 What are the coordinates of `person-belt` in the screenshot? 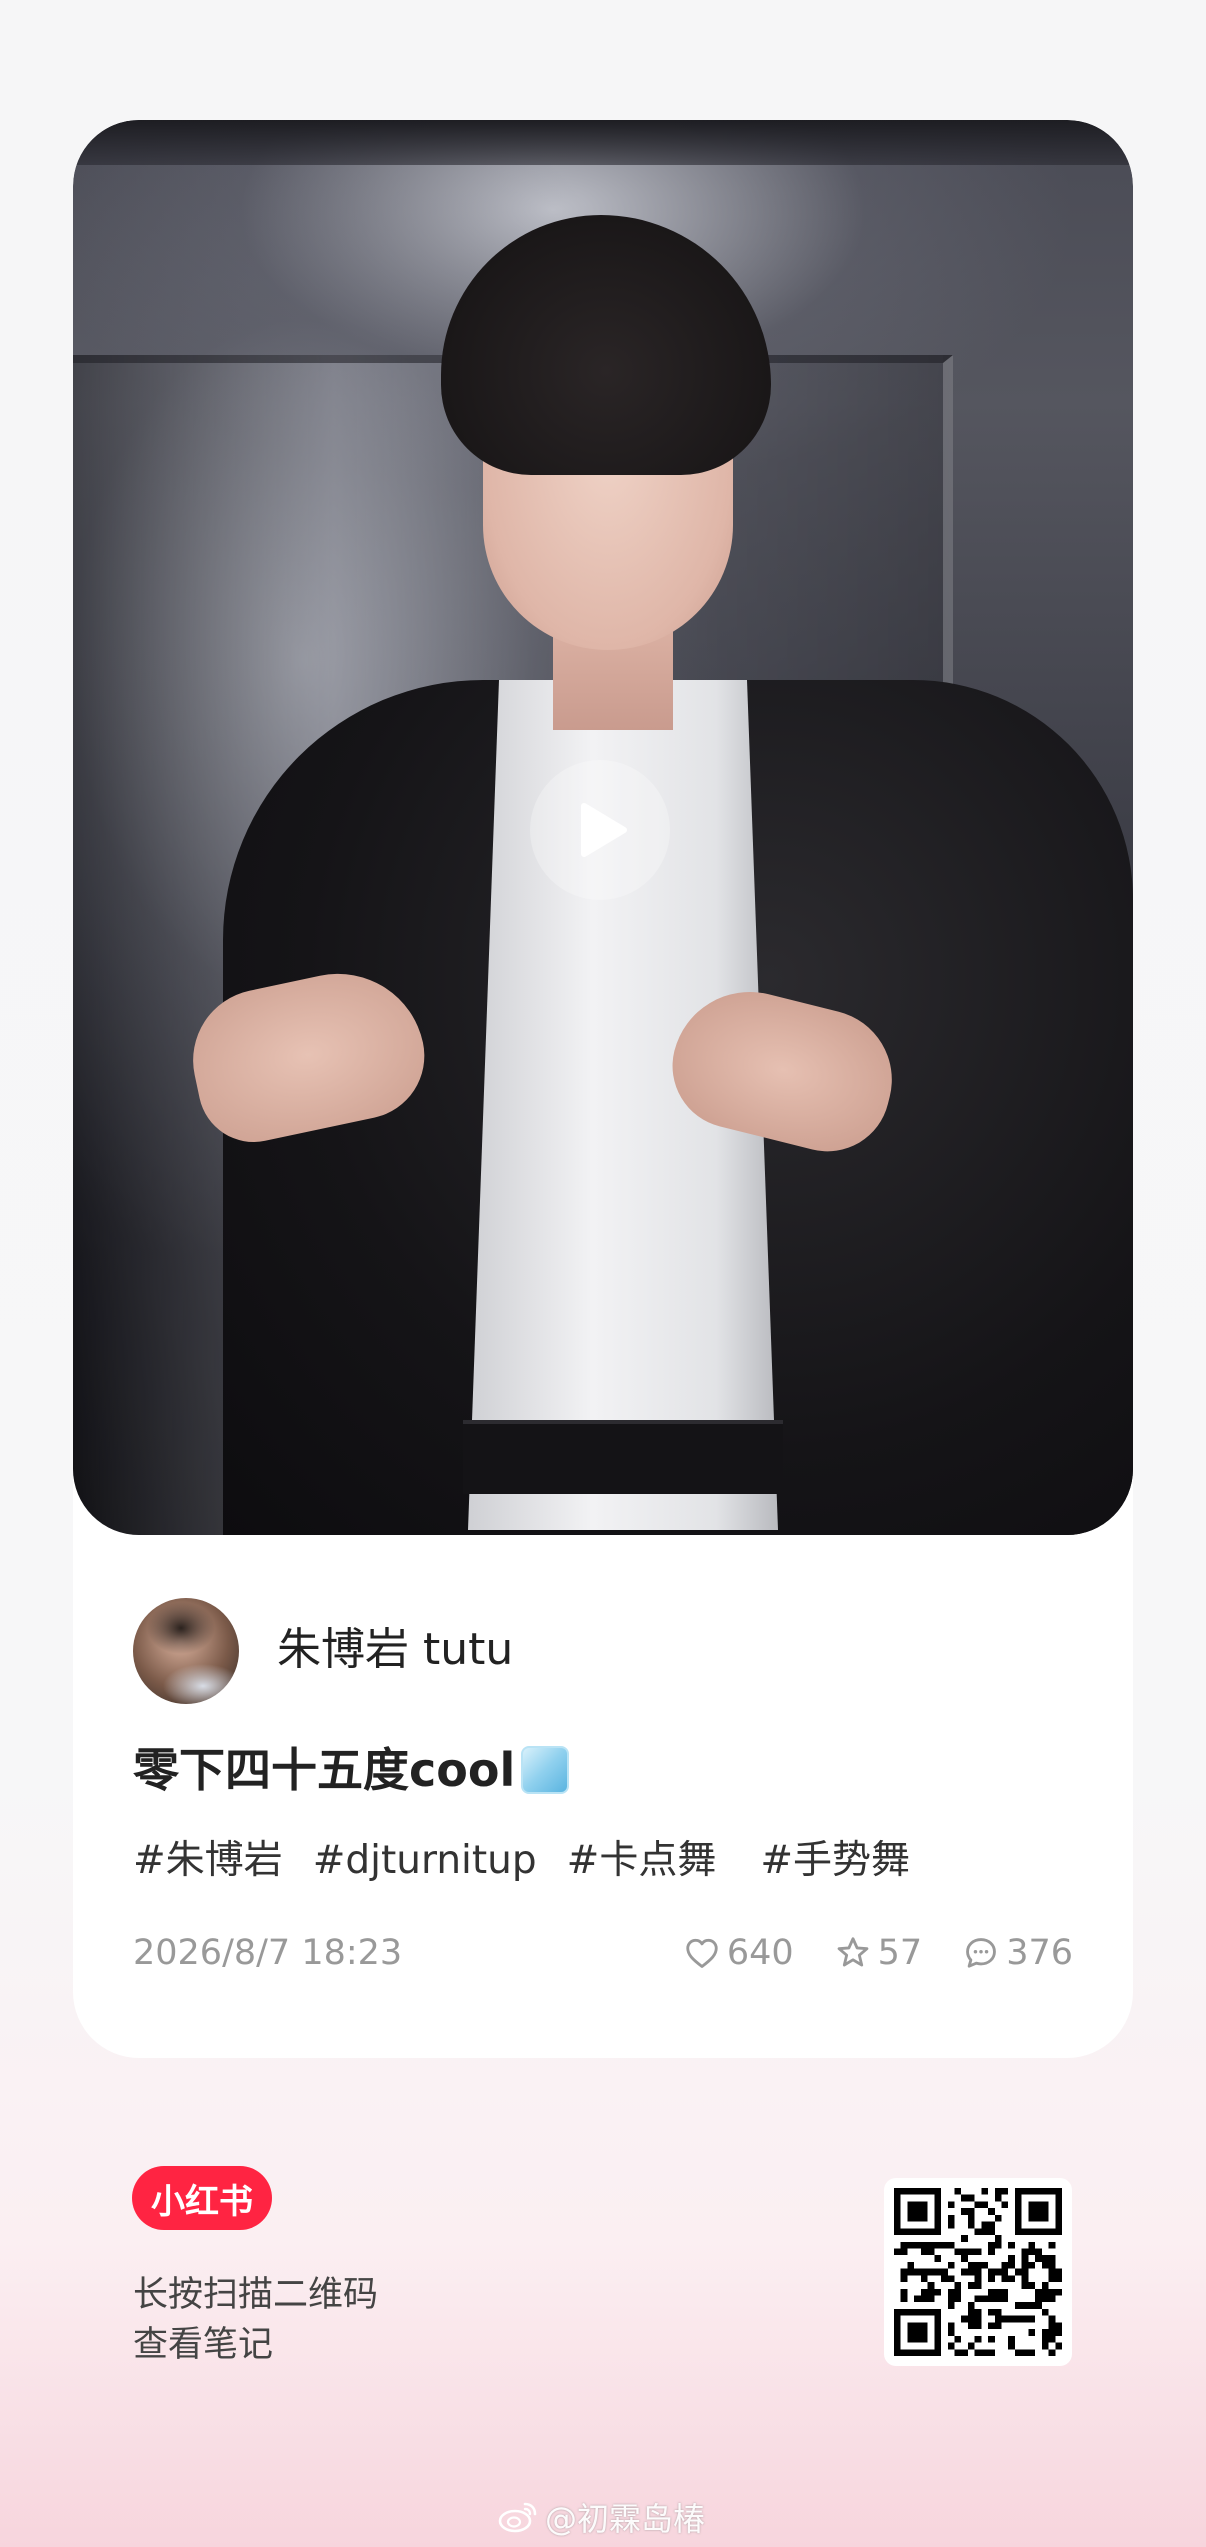 It's located at (623, 1457).